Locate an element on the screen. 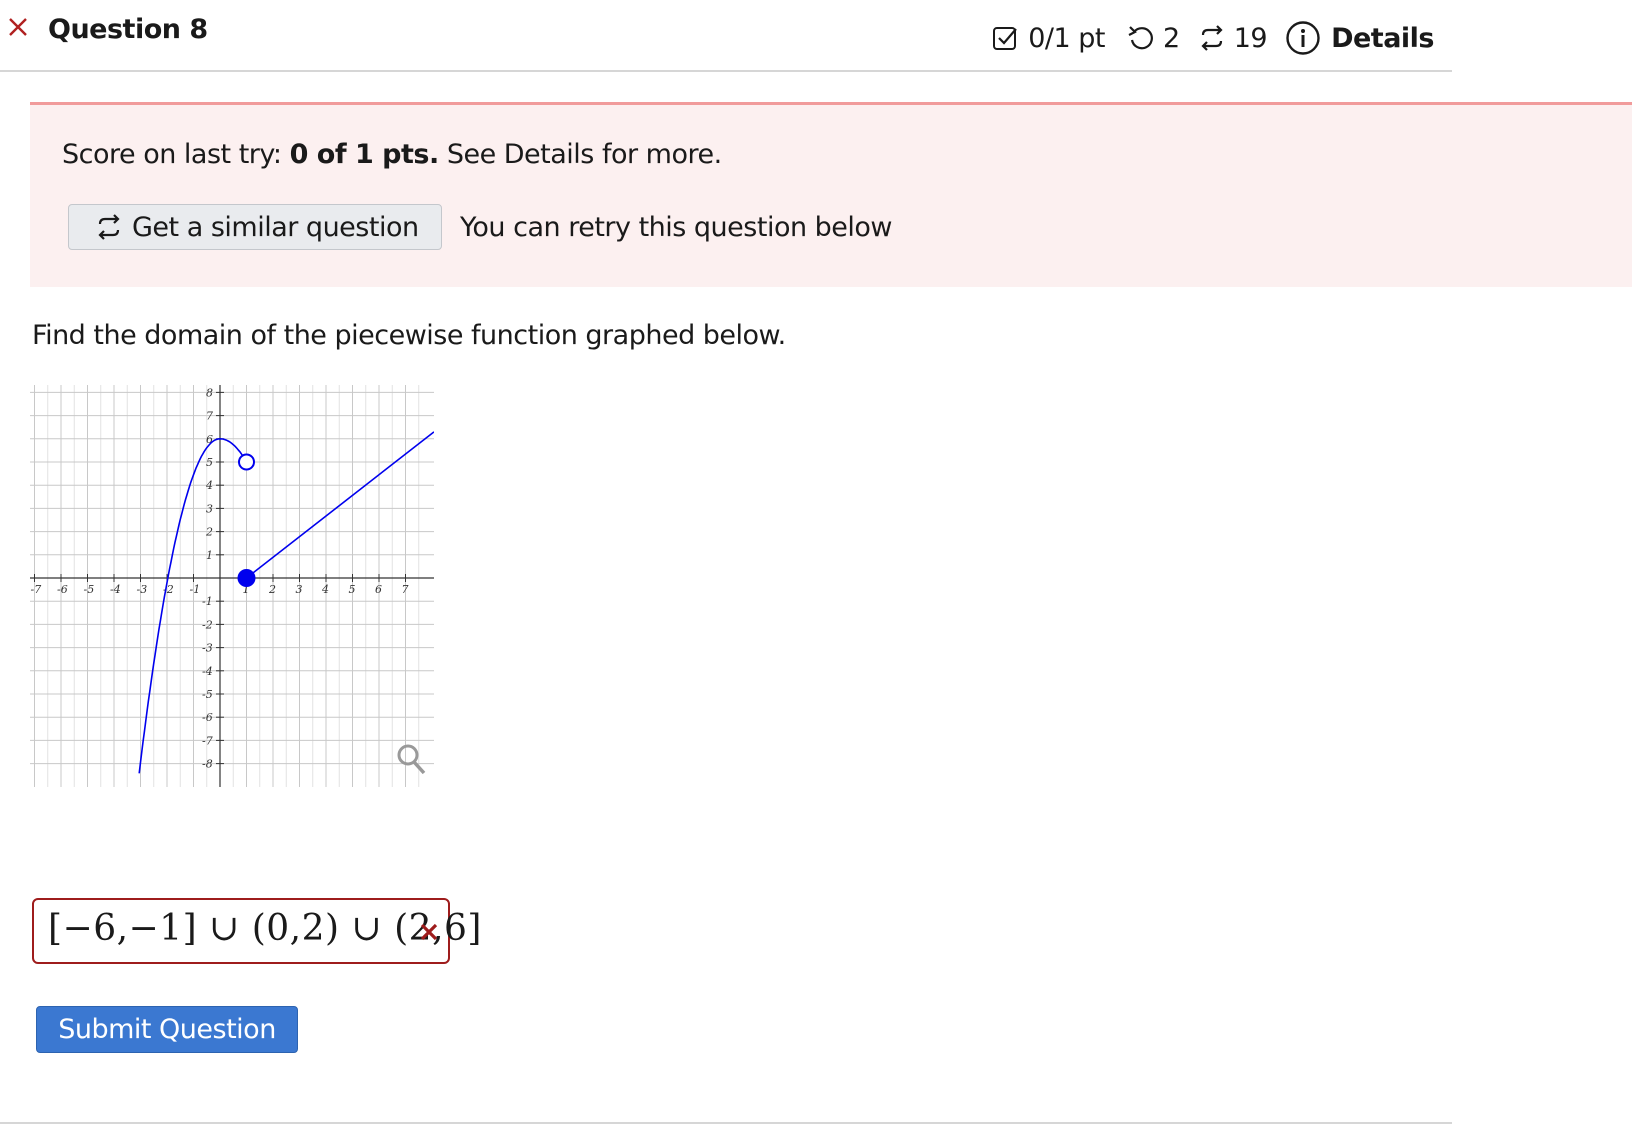 This screenshot has width=1632, height=1142. open-point is located at coordinates (246, 462).